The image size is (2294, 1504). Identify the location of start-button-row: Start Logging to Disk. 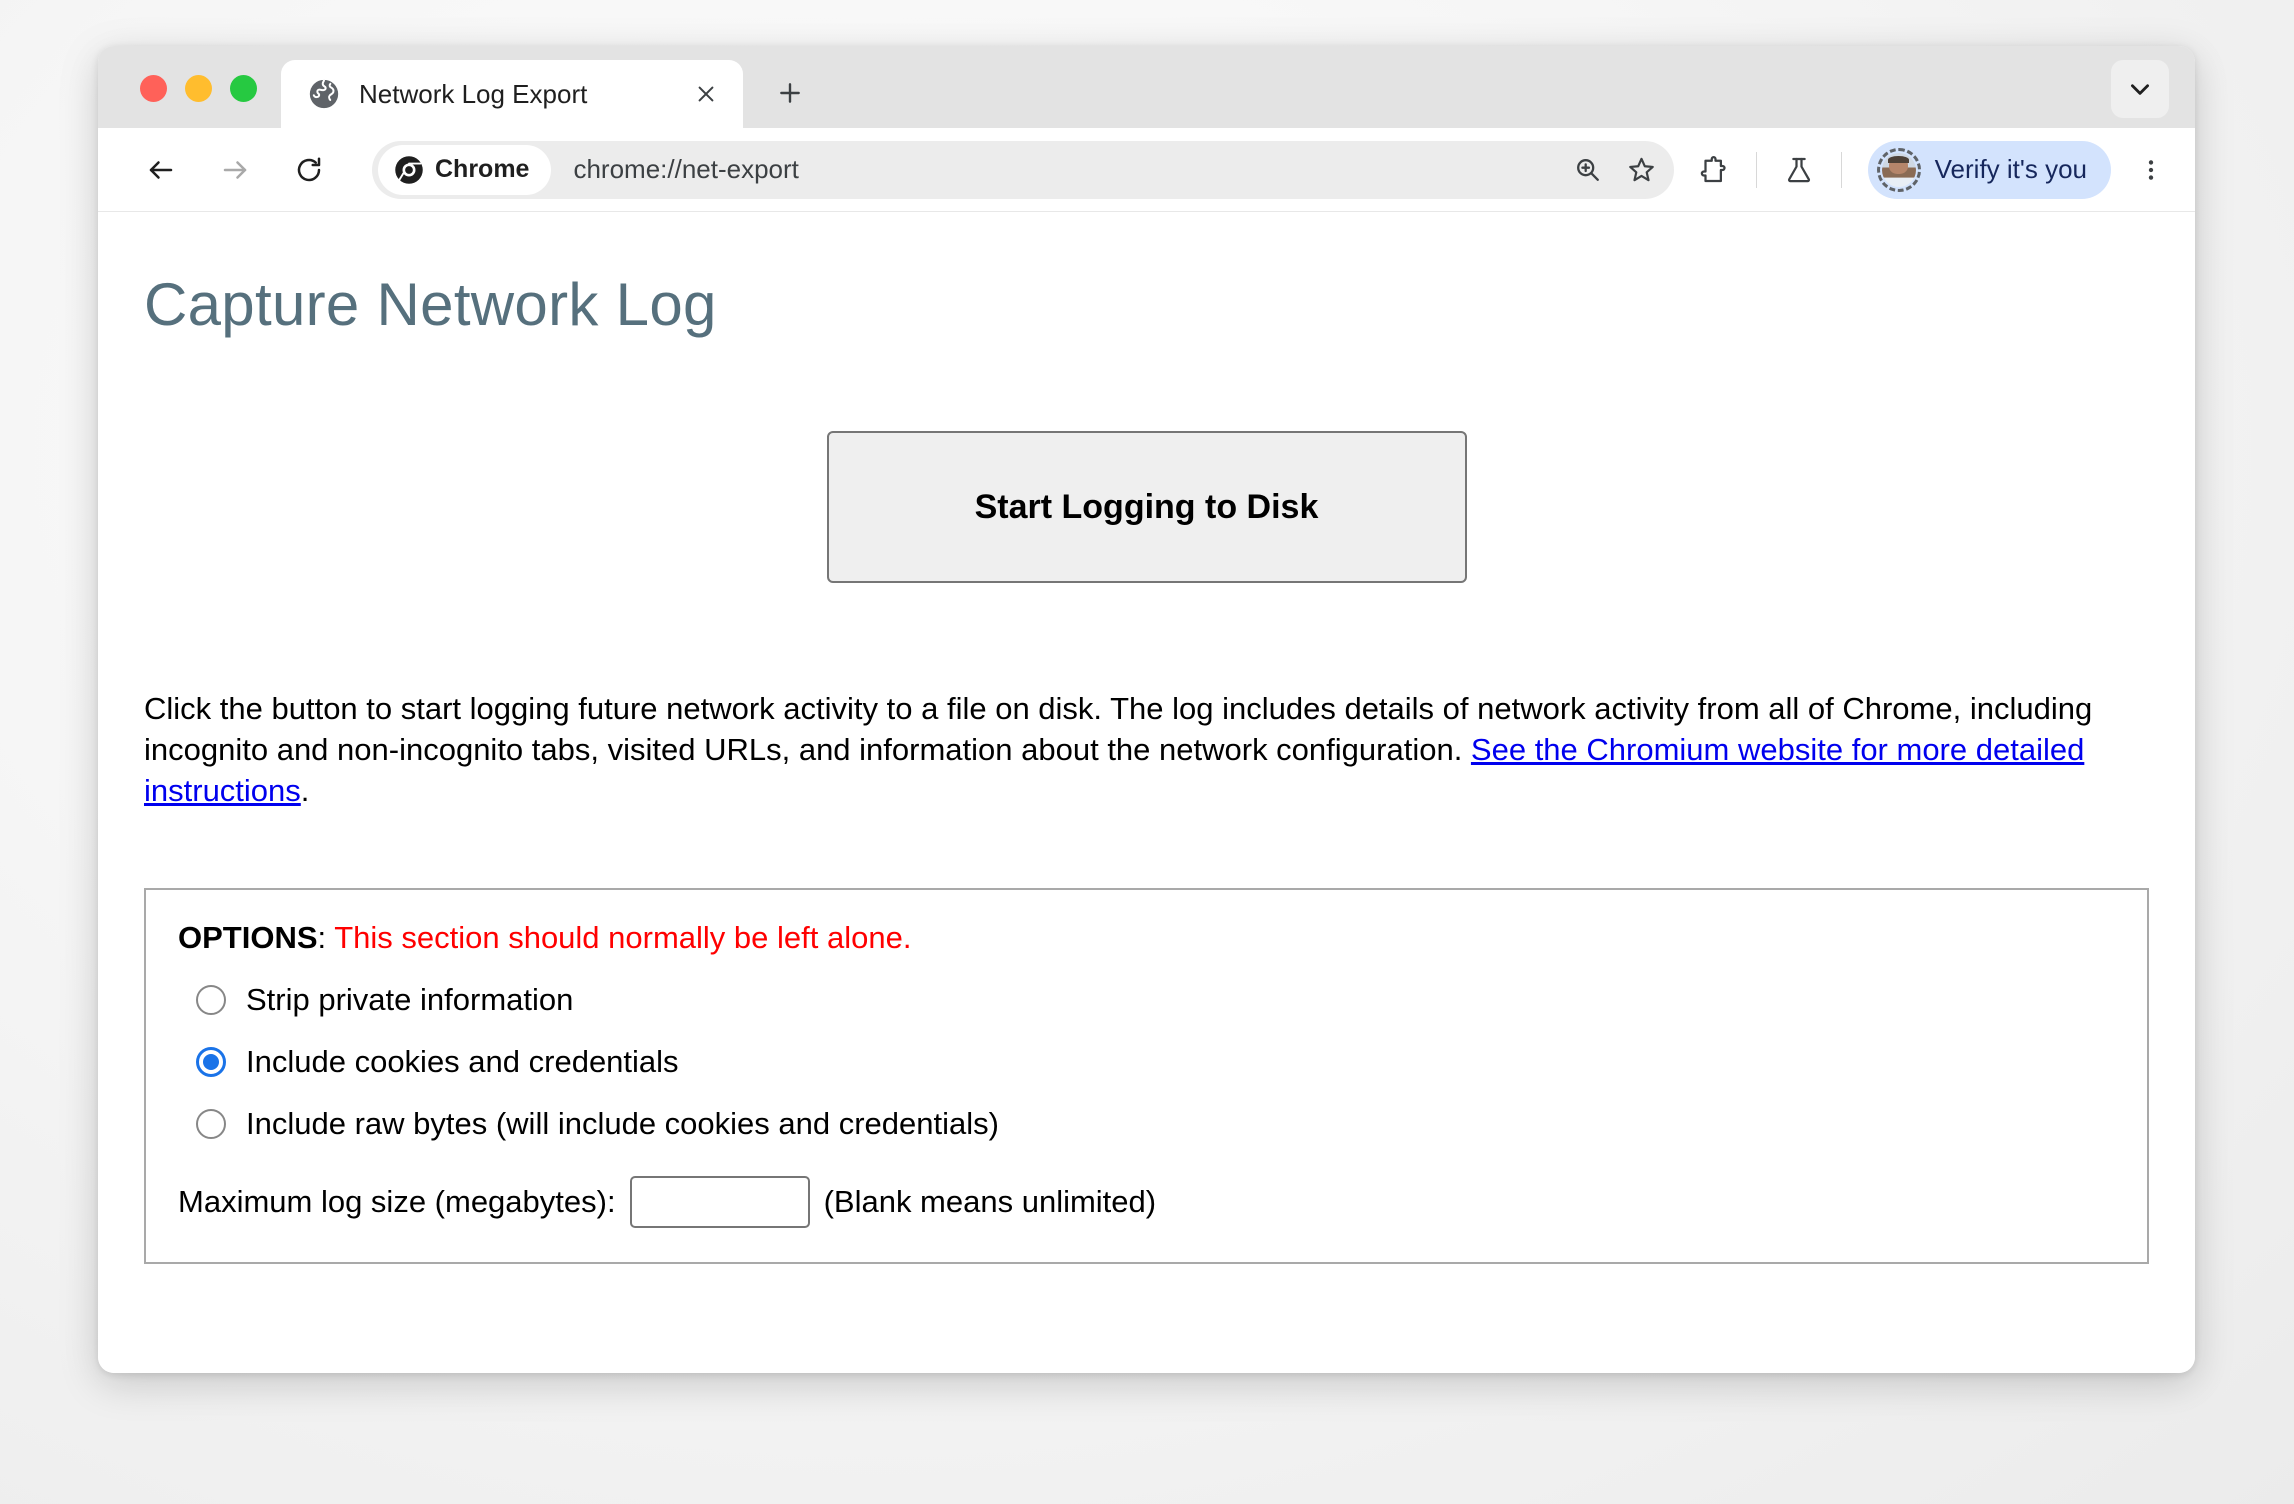
(1146, 507).